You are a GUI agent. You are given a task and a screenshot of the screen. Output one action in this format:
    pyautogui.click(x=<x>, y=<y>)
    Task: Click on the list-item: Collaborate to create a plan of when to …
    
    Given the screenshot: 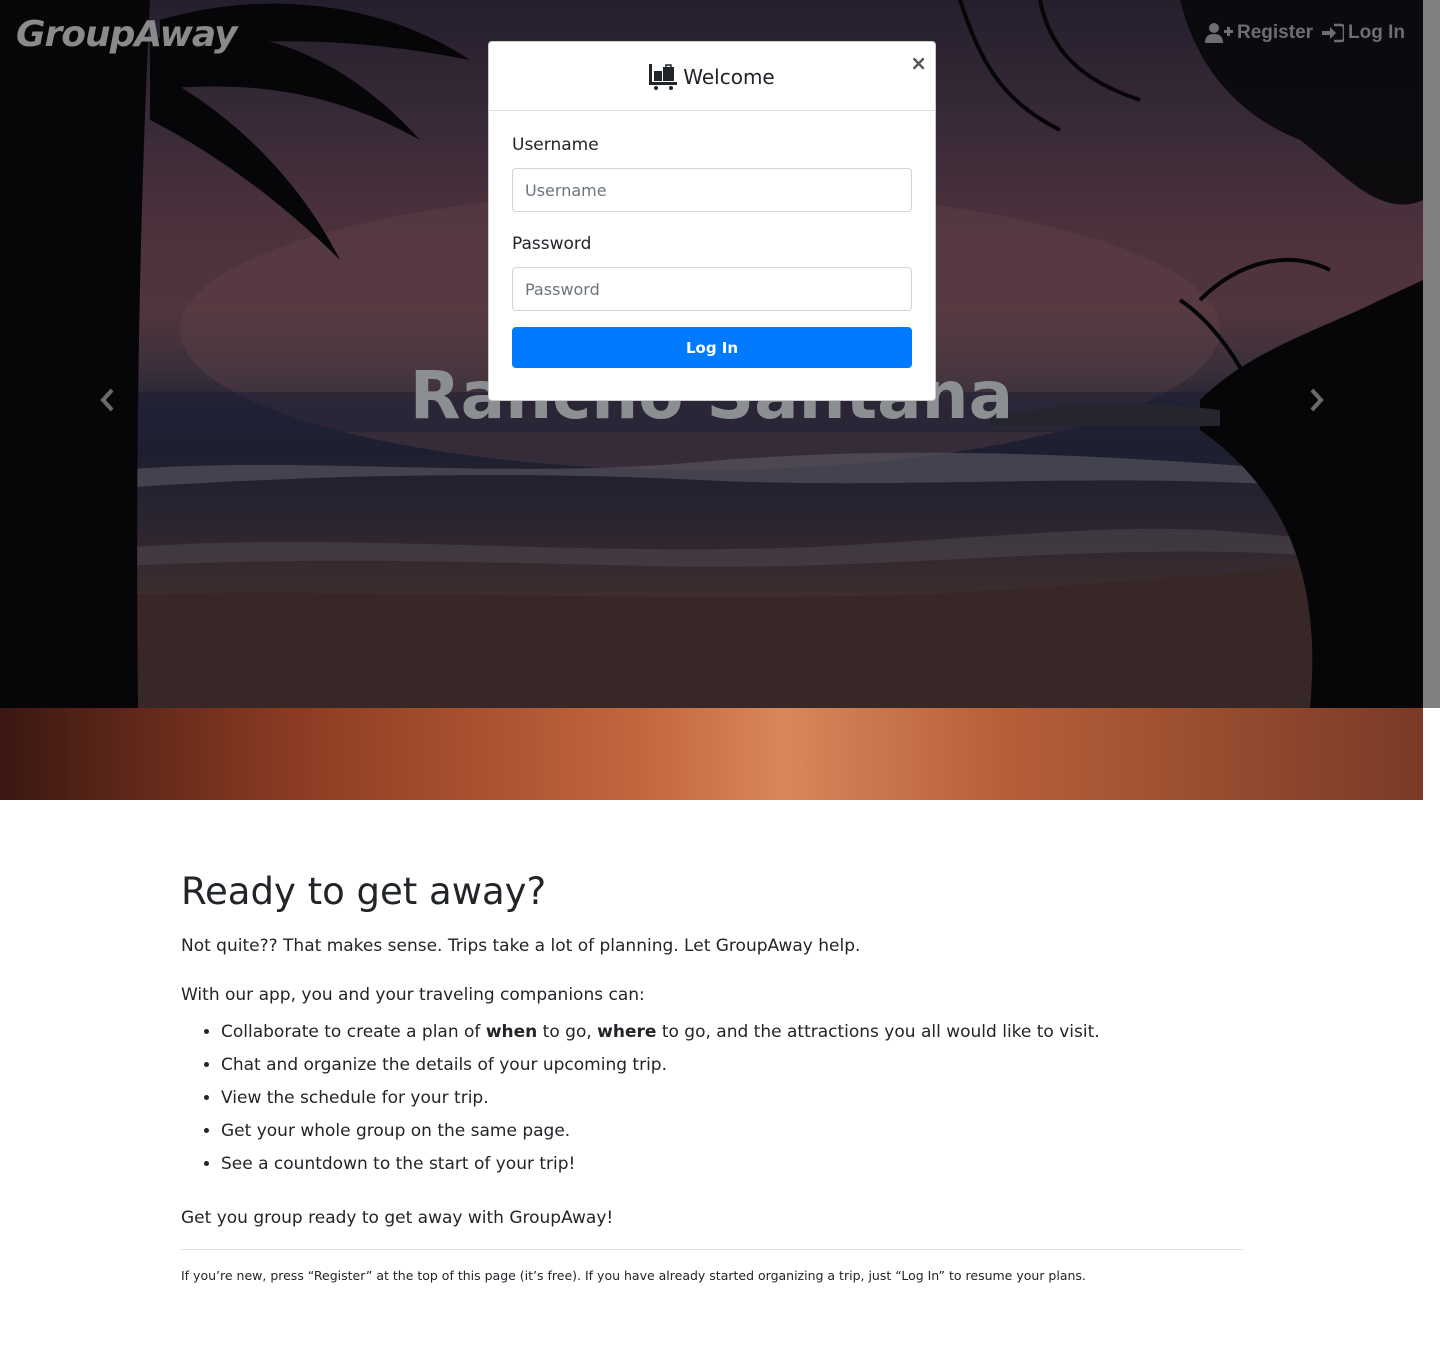 What is the action you would take?
    pyautogui.click(x=732, y=1032)
    